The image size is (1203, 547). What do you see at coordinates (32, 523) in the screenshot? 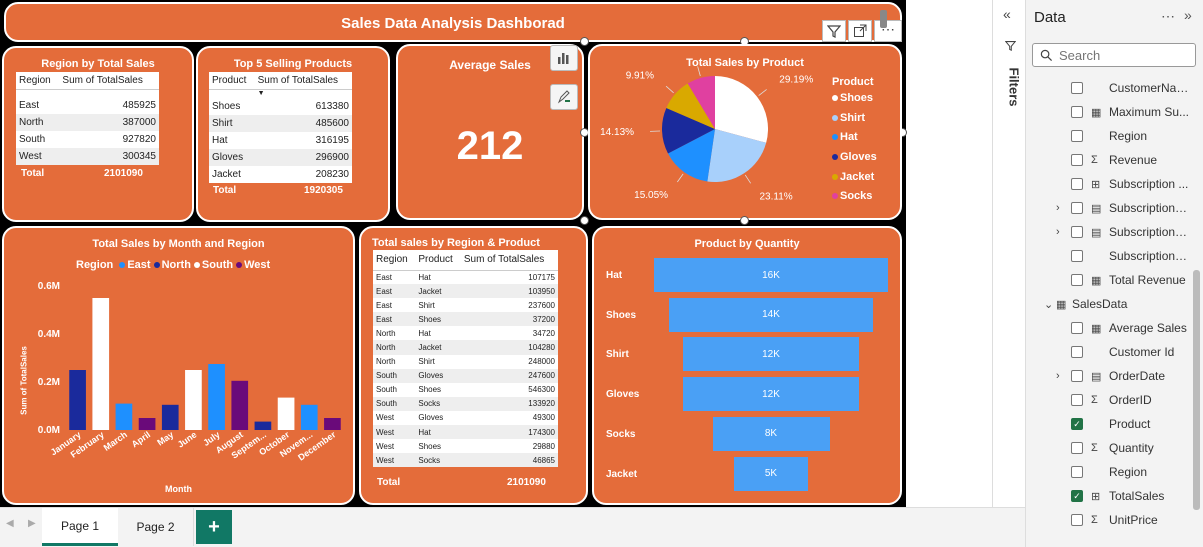
I see `next-page-icon: ▶` at bounding box center [32, 523].